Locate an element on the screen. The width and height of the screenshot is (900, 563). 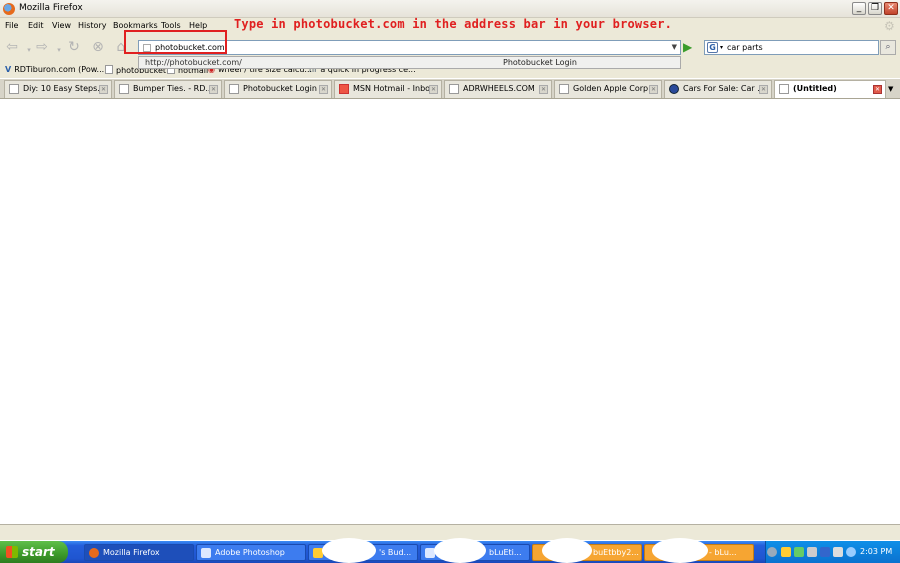
photoshop-icon is located at coordinates (206, 553).